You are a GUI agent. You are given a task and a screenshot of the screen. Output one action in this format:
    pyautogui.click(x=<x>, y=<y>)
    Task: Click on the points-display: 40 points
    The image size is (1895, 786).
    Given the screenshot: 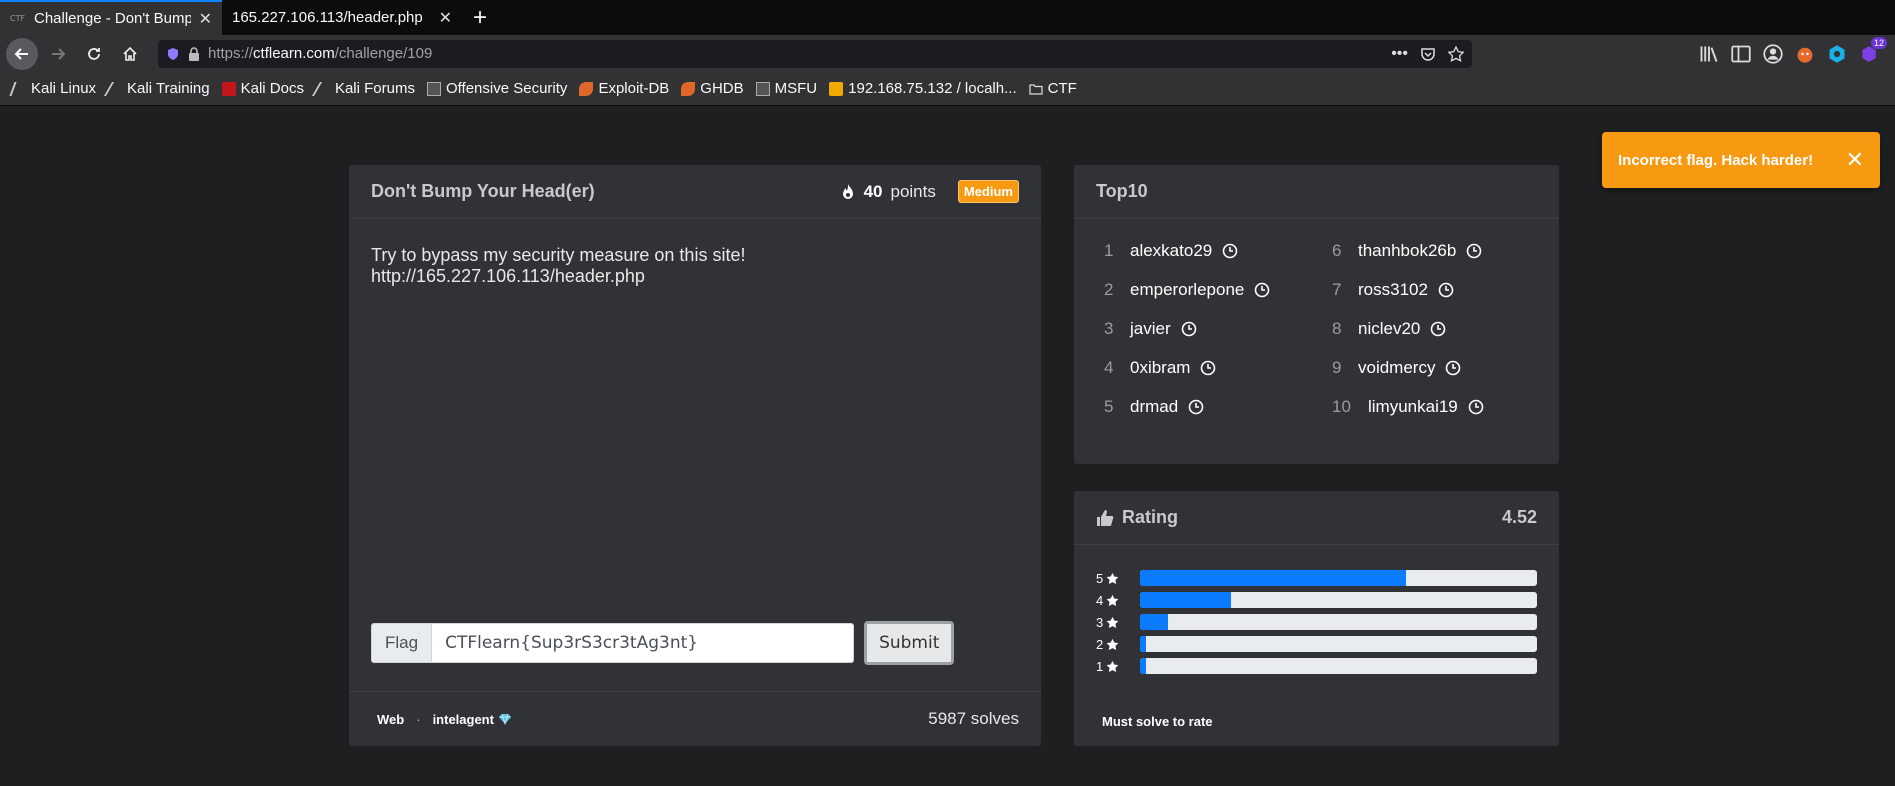 What is the action you would take?
    pyautogui.click(x=888, y=192)
    